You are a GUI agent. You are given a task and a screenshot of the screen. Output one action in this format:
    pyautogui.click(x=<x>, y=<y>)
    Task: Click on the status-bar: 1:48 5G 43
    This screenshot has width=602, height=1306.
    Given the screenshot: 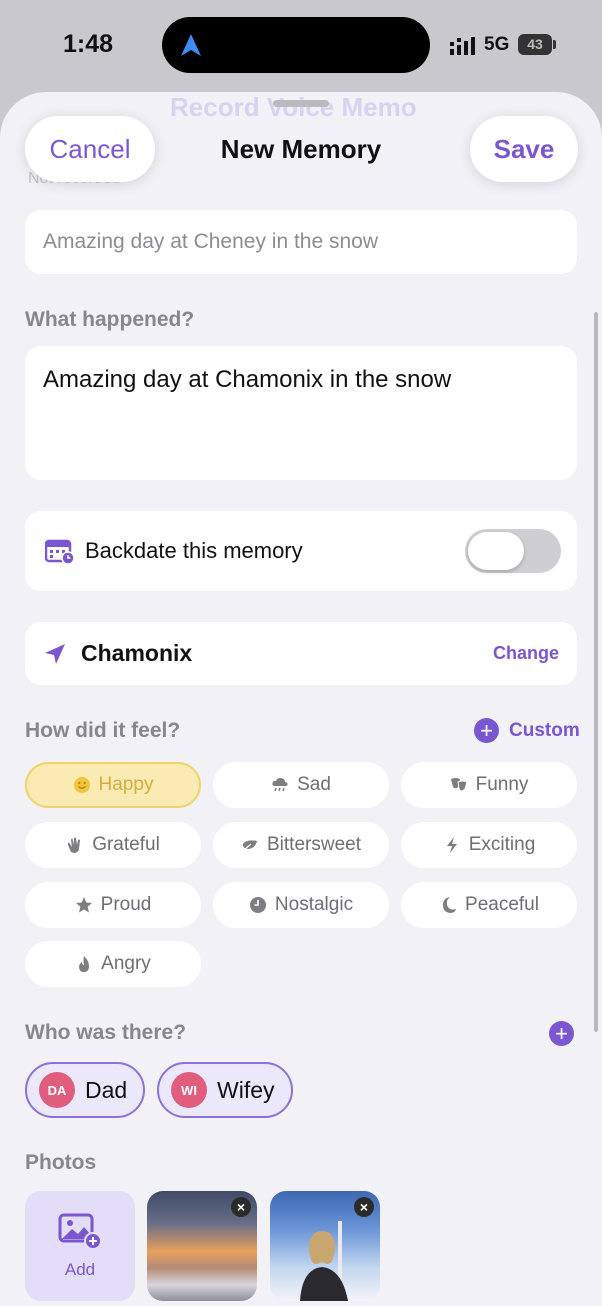 What is the action you would take?
    pyautogui.click(x=301, y=45)
    